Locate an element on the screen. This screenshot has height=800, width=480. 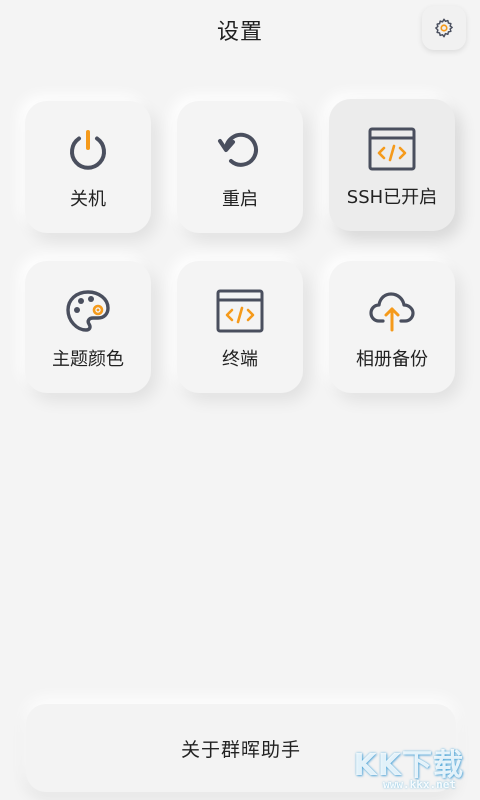
page-title: 设置 is located at coordinates (239, 32).